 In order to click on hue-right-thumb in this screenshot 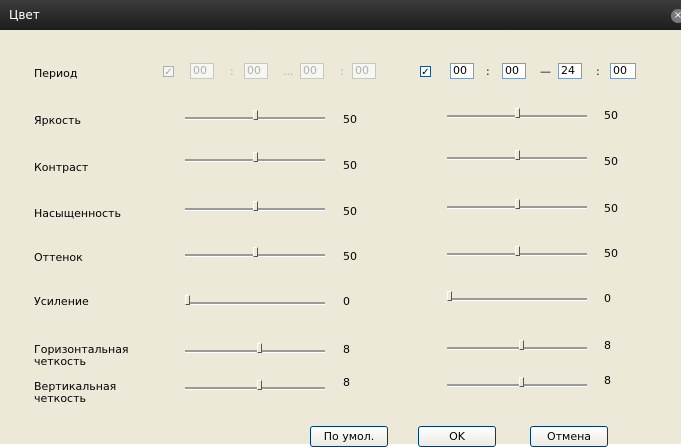, I will do `click(517, 251)`.